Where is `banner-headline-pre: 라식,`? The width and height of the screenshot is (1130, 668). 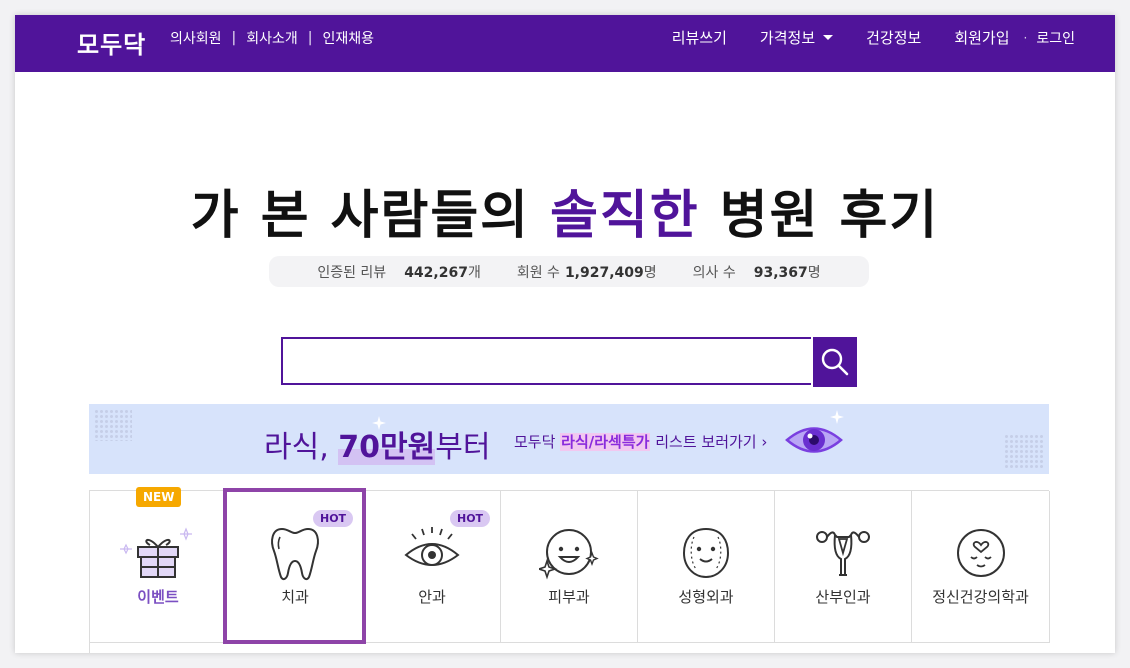
banner-headline-pre: 라식, is located at coordinates (301, 447).